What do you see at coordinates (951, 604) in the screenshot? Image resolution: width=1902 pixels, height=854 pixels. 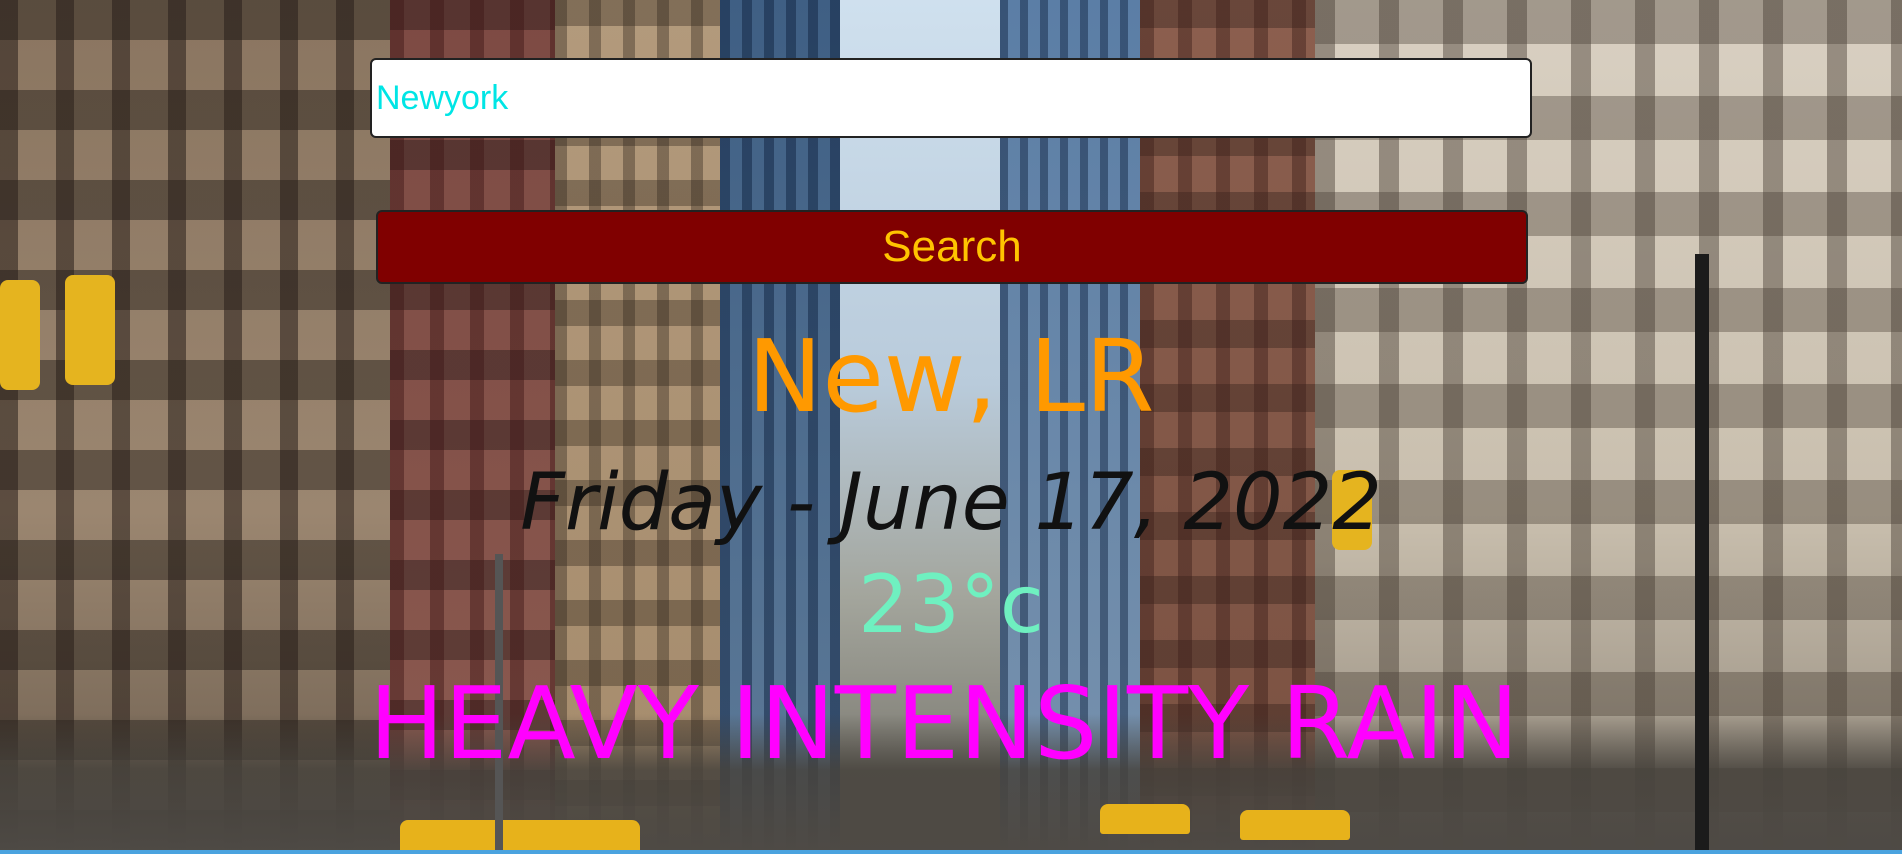 I see `temperature: 23°c` at bounding box center [951, 604].